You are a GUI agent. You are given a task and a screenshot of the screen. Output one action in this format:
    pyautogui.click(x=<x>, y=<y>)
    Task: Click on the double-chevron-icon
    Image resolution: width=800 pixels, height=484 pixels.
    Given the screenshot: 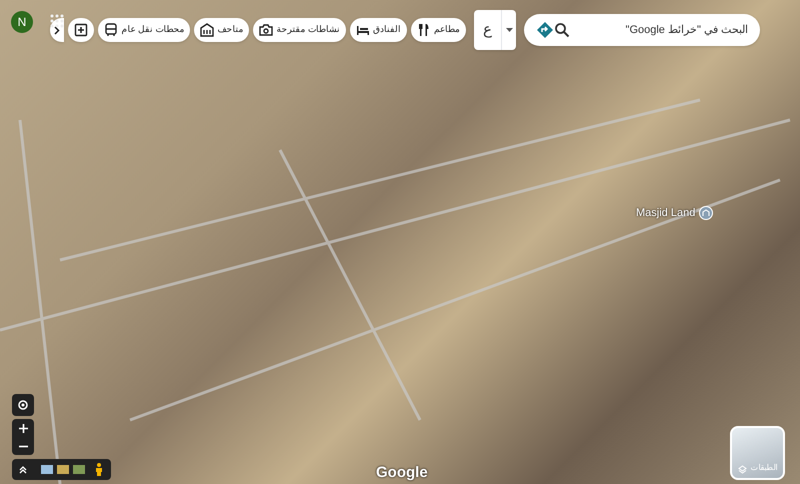 What is the action you would take?
    pyautogui.click(x=23, y=470)
    